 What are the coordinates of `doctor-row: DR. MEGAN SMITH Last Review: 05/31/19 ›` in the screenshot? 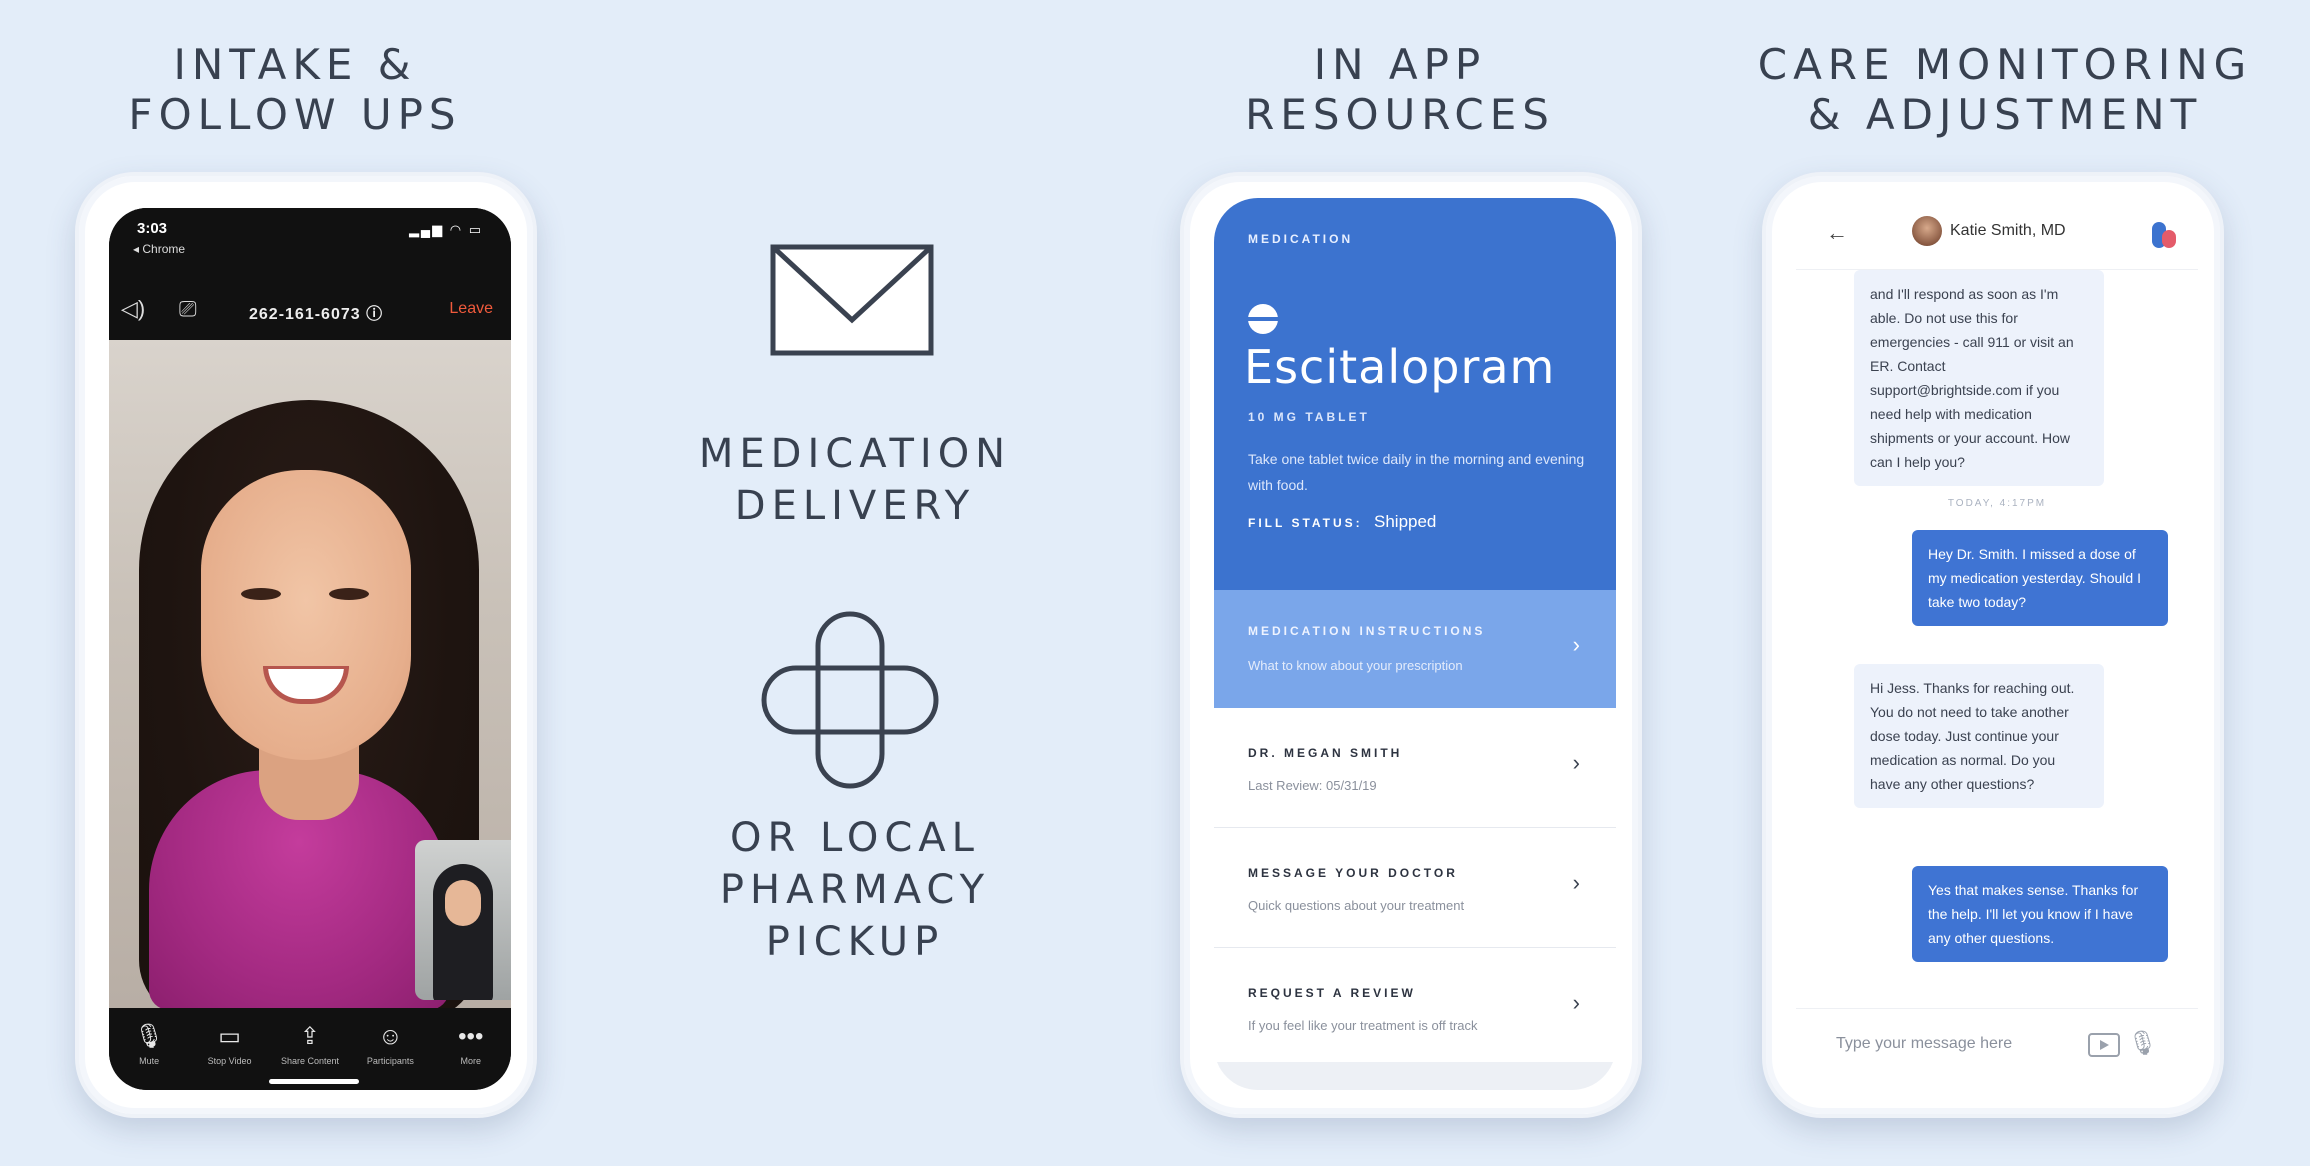 It's located at (1415, 768).